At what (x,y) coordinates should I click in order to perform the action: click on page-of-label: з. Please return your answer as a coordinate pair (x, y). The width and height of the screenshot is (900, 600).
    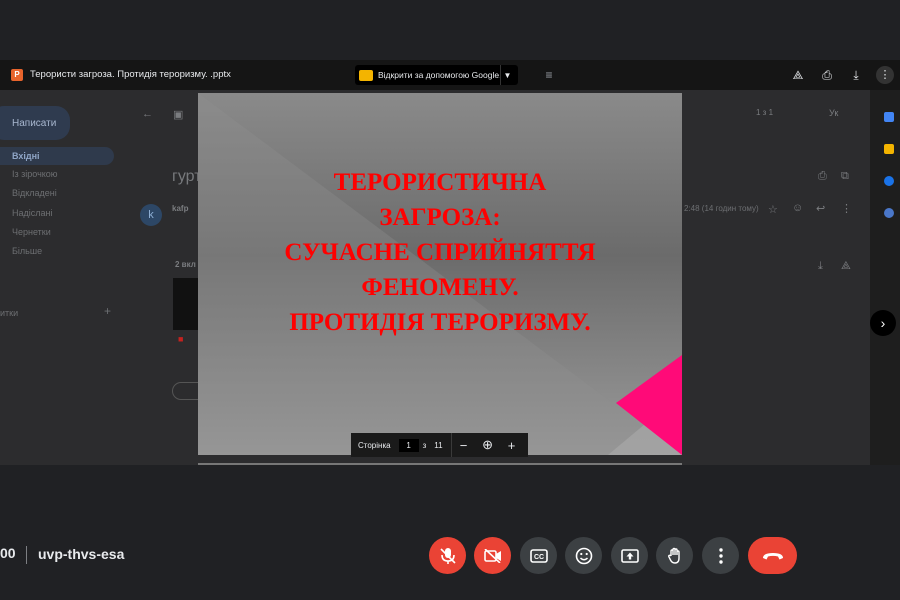
    Looking at the image, I should click on (424, 445).